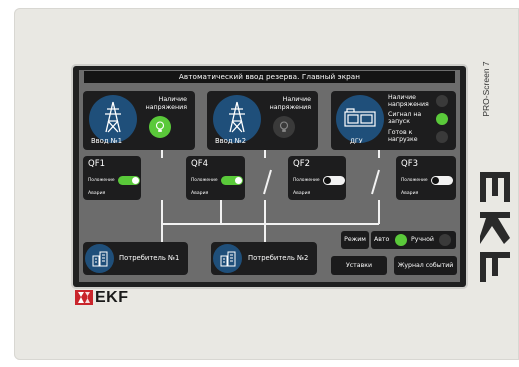 This screenshot has width=519, height=367. Describe the element at coordinates (409, 164) in the screenshot. I see `breaker-qf3-name: QF3` at that location.